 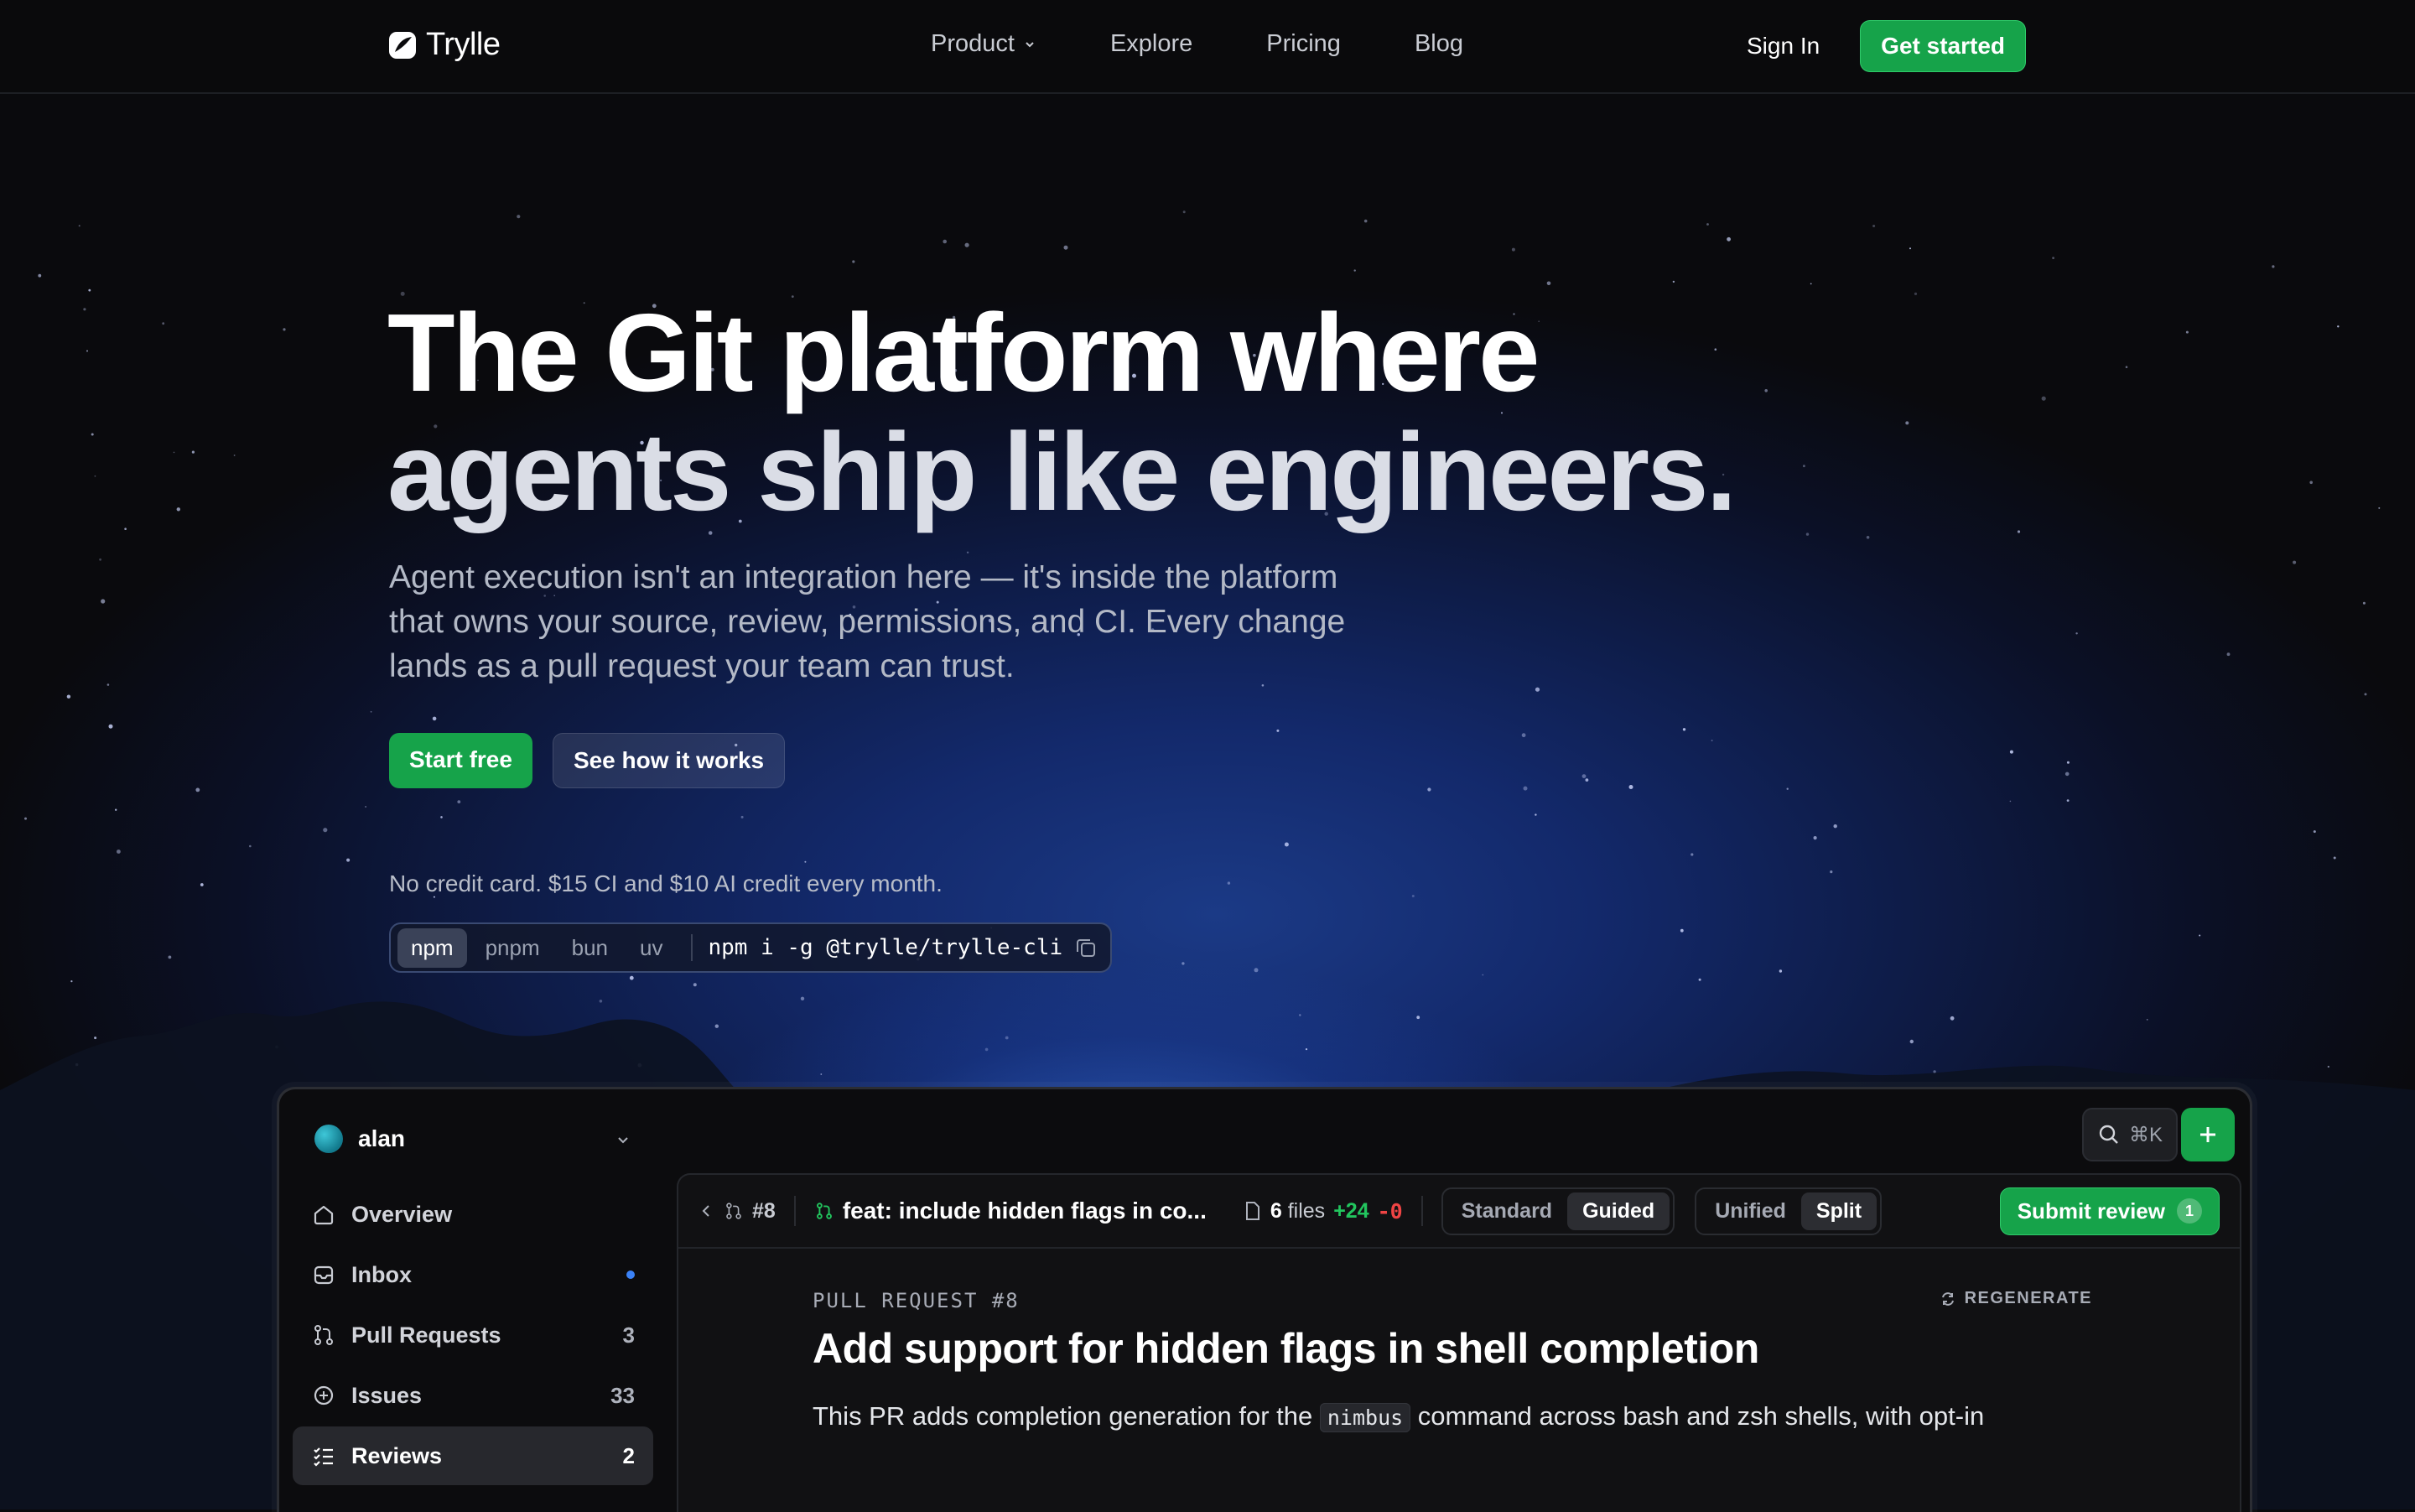 I want to click on nav-product: Product, so click(x=983, y=44).